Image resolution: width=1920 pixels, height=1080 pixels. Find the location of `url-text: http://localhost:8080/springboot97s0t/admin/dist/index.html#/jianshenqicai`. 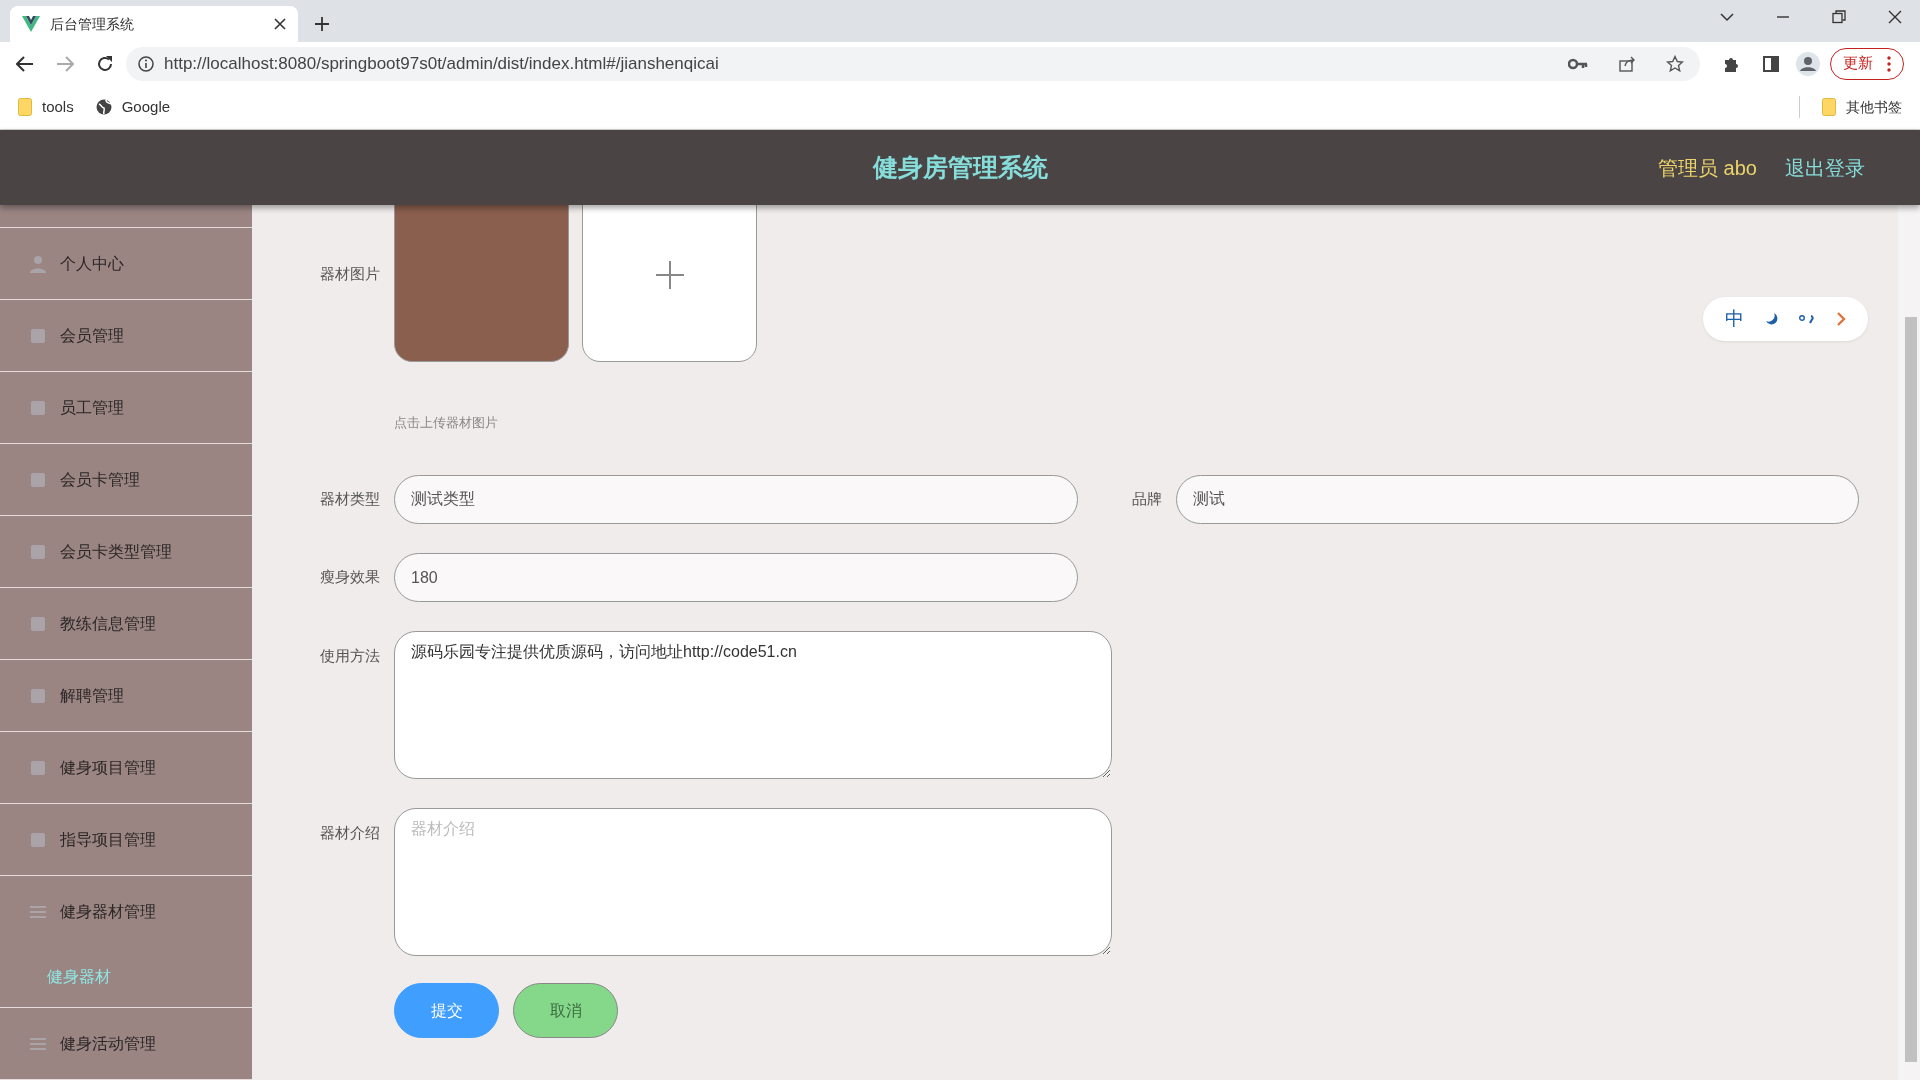

url-text: http://localhost:8080/springboot97s0t/admin/dist/index.html#/jianshenqicai is located at coordinates (442, 63).